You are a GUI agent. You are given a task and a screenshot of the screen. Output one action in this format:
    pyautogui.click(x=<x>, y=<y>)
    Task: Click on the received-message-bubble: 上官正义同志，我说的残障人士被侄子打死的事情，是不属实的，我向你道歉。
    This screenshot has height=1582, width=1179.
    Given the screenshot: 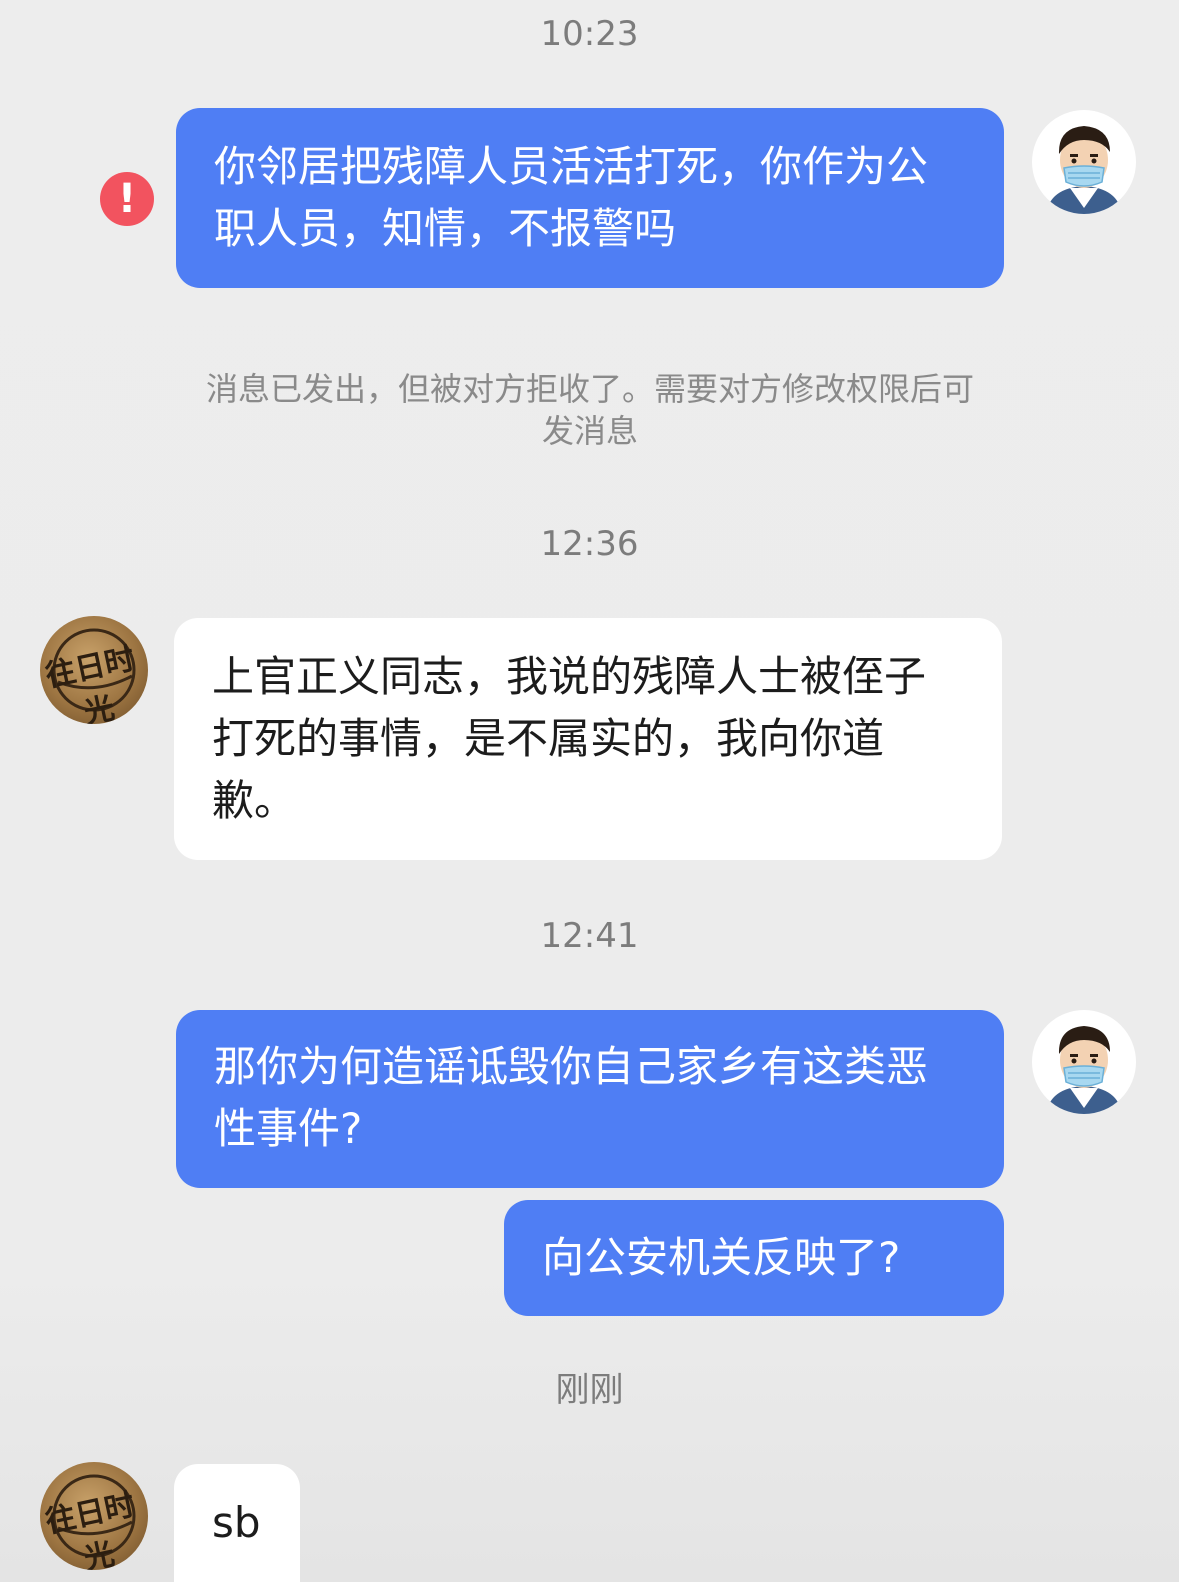 What is the action you would take?
    pyautogui.click(x=588, y=739)
    